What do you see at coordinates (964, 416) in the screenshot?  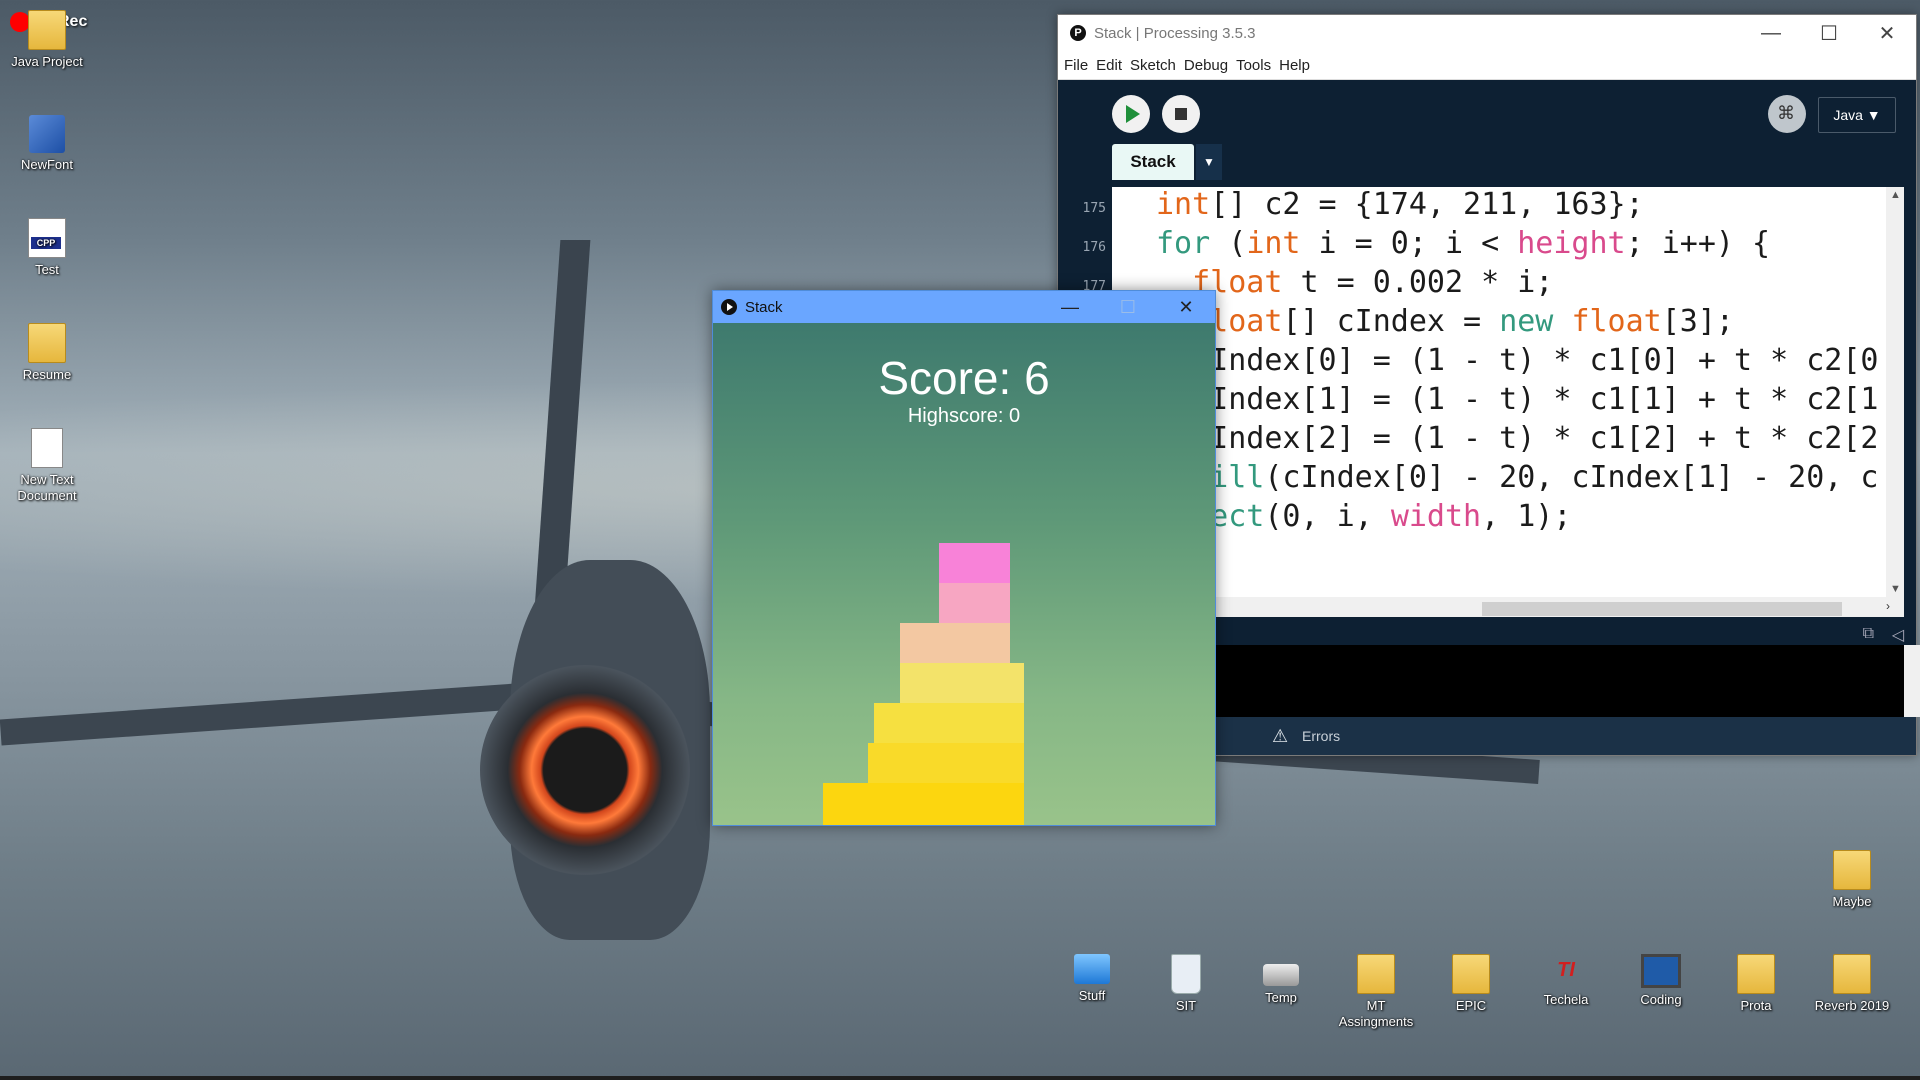 I see `highscore-text: Highscore: 0` at bounding box center [964, 416].